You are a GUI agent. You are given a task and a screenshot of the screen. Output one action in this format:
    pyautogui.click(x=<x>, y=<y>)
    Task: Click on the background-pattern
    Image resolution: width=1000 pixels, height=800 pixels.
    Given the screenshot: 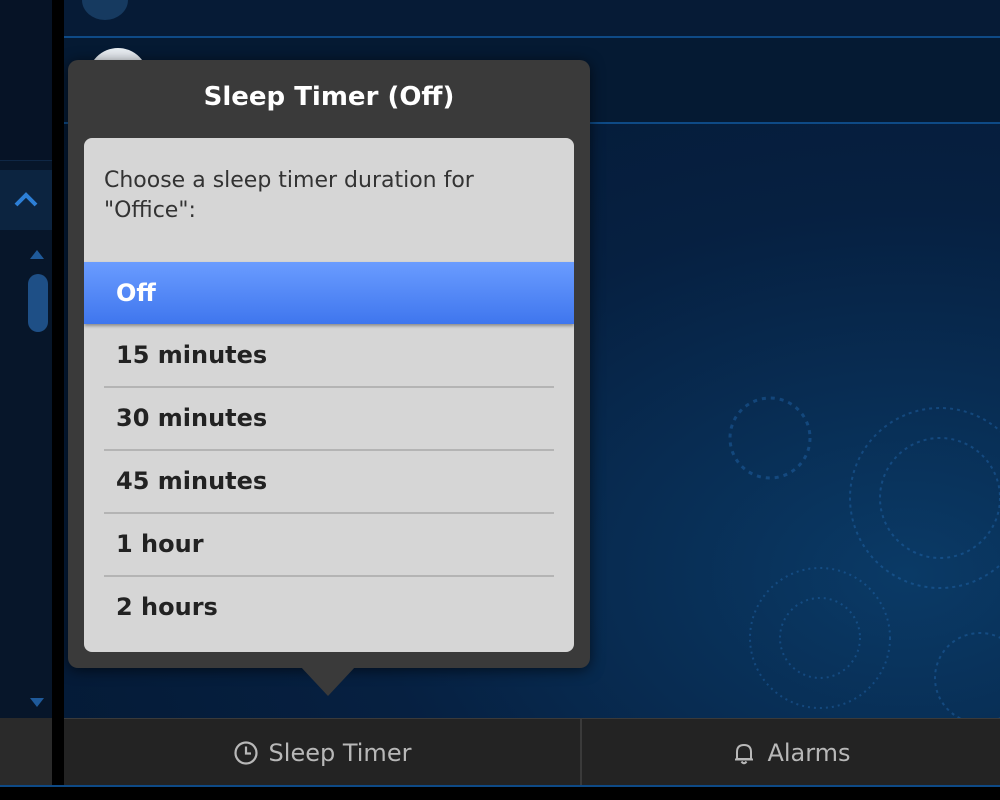 What is the action you would take?
    pyautogui.click(x=864, y=557)
    